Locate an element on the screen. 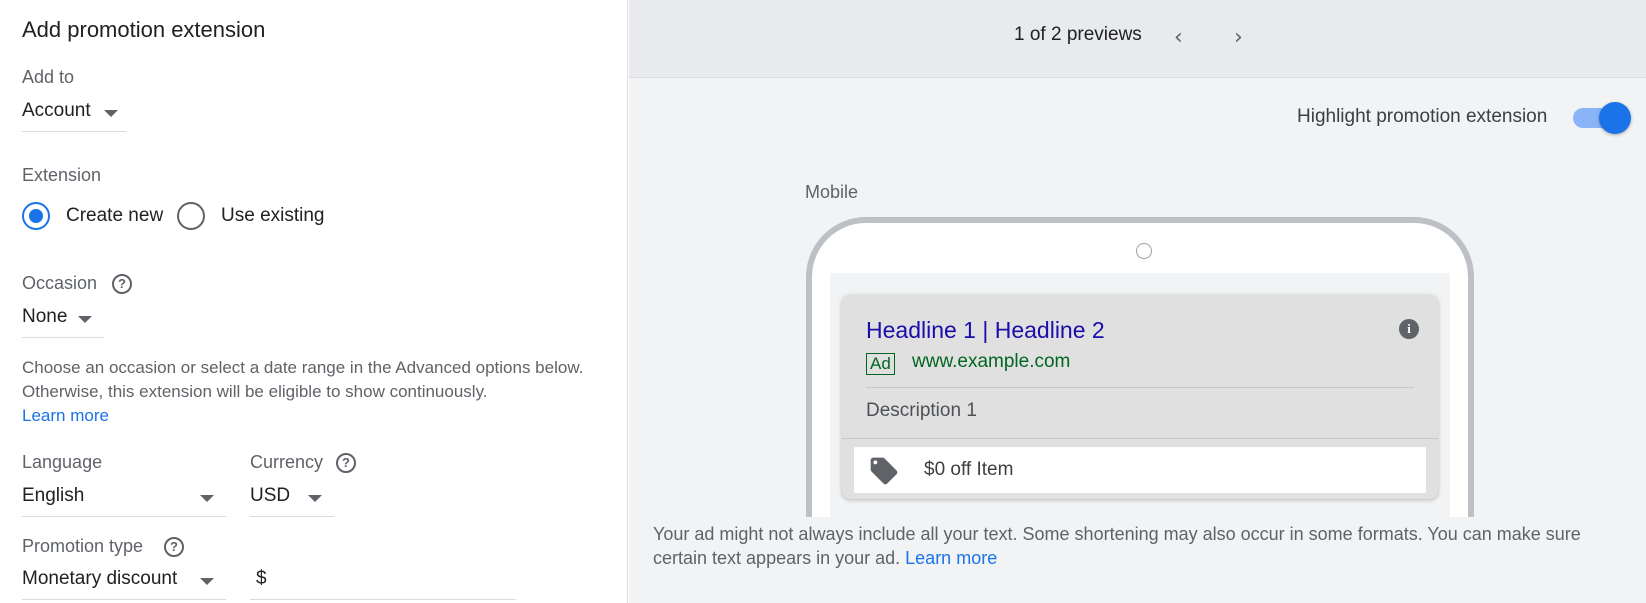 The image size is (1646, 603). chevron-left-icon: ‹ is located at coordinates (1178, 37).